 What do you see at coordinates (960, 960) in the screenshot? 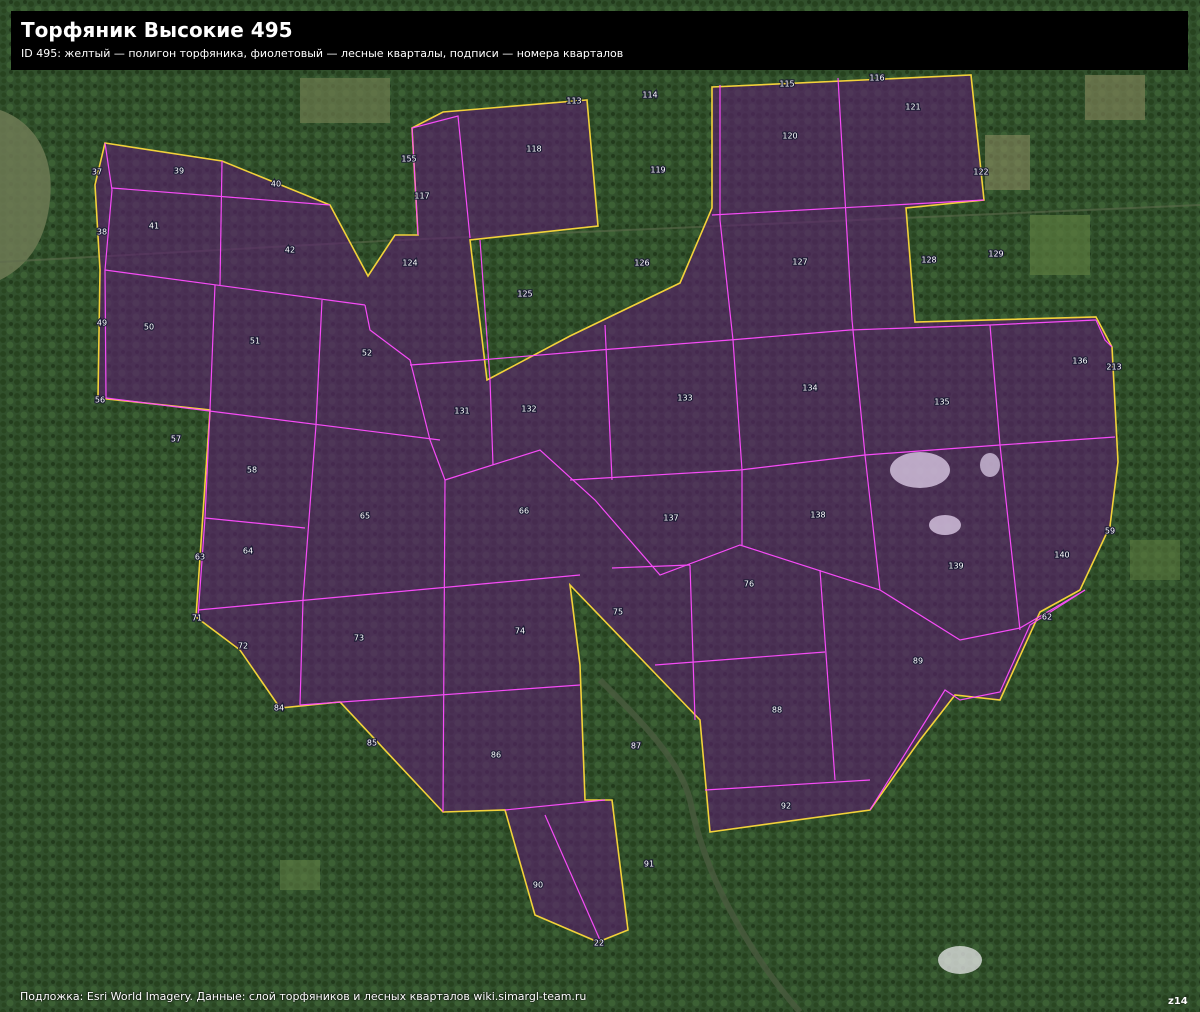
I see `cloud` at bounding box center [960, 960].